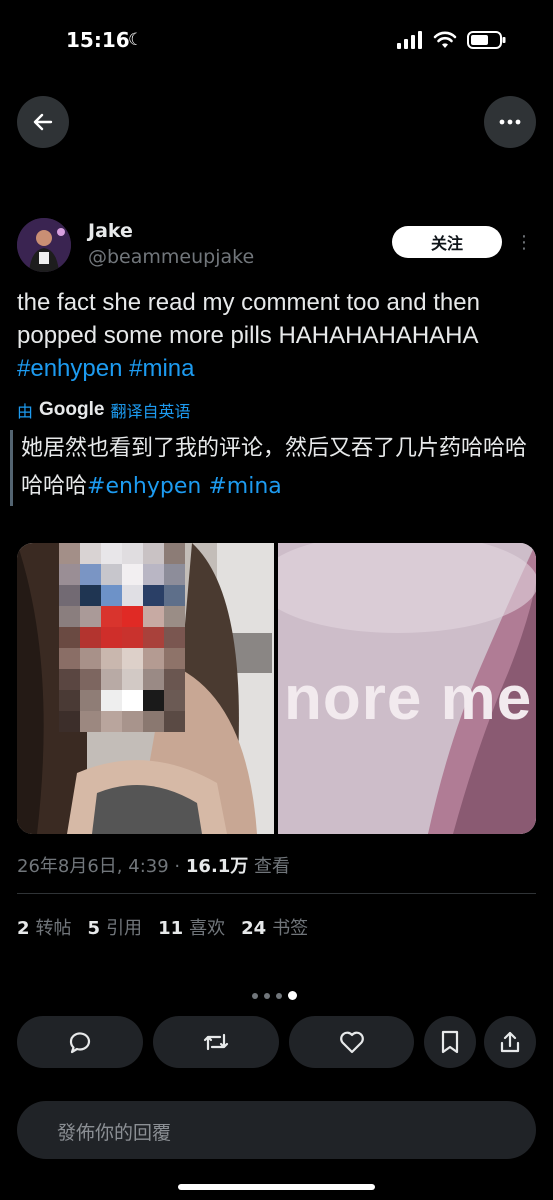  Describe the element at coordinates (409, 40) in the screenshot. I see `cellular-signal-icon` at that location.